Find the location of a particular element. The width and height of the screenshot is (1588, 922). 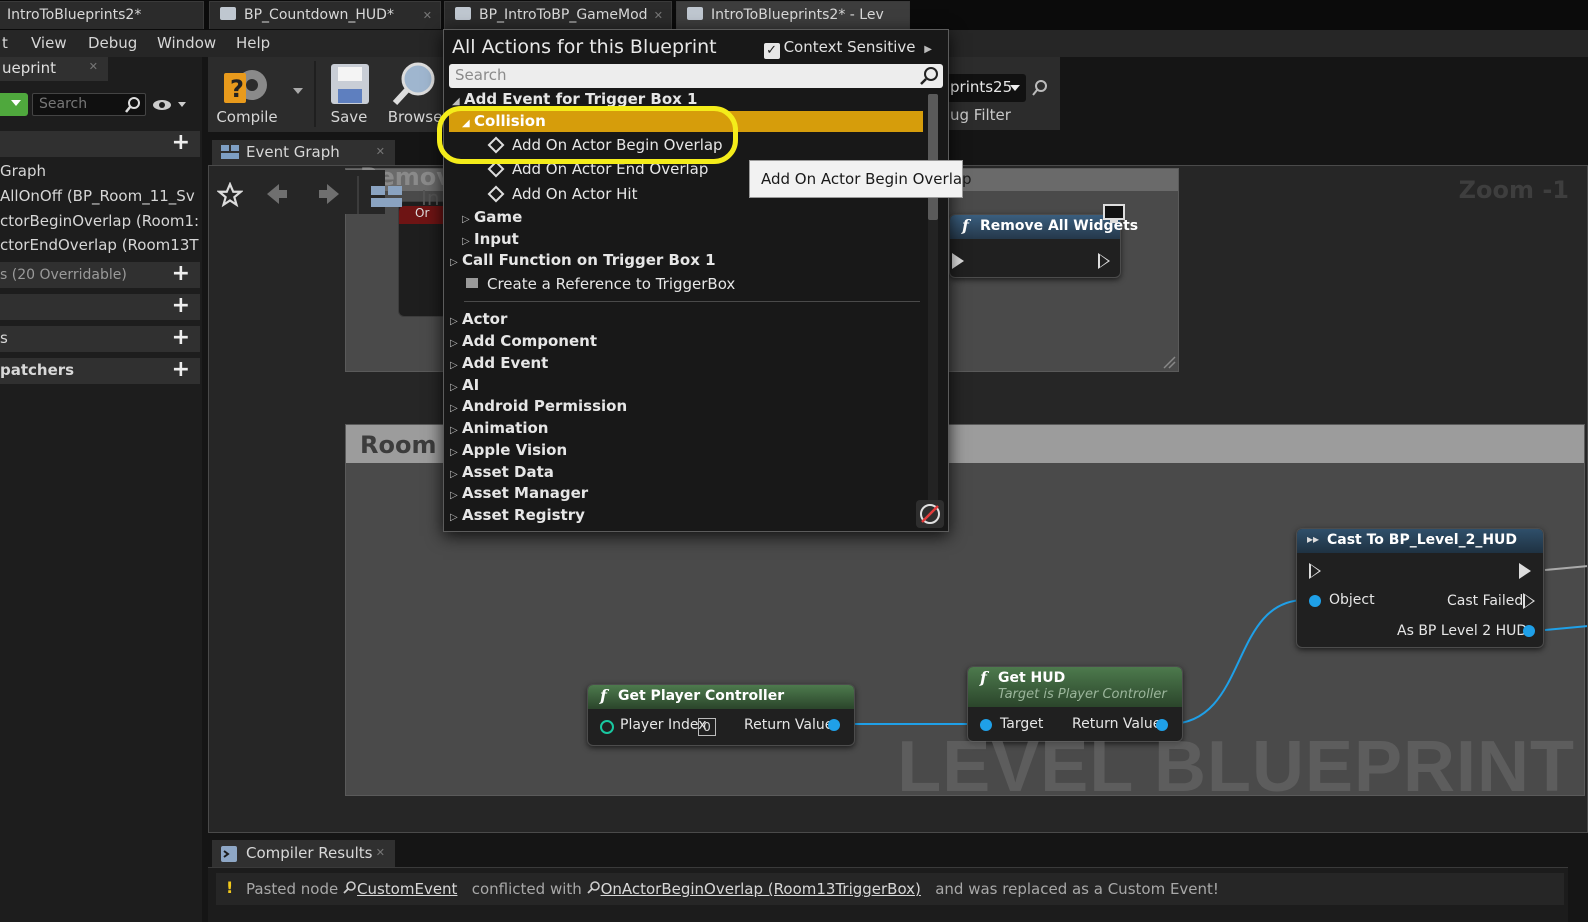

dispatchers-section-header: patchers + is located at coordinates (100, 371).